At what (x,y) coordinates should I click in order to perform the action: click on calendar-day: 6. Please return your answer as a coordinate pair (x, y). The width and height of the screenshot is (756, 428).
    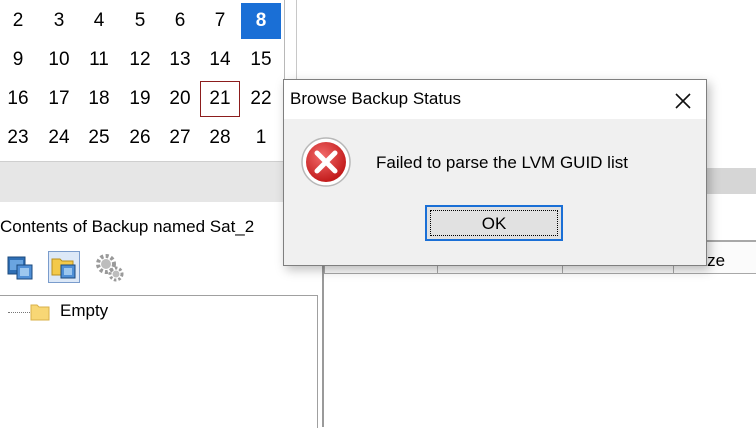
    Looking at the image, I should click on (180, 21).